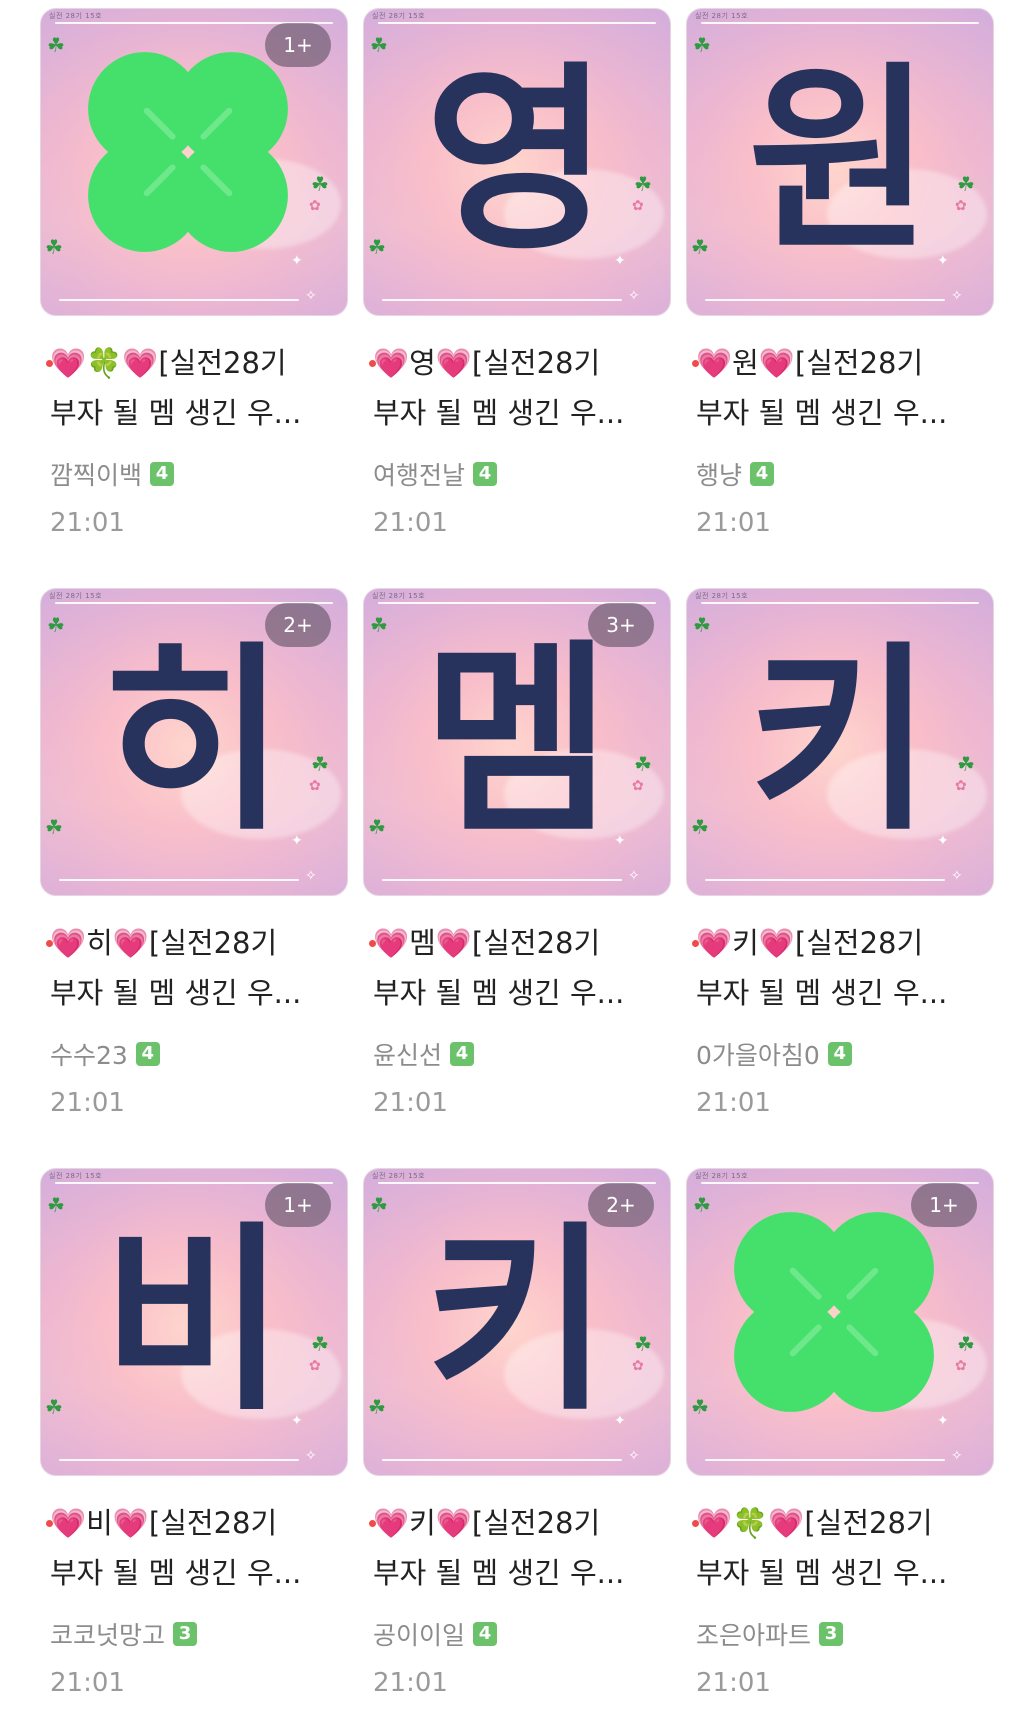  What do you see at coordinates (108, 1635) in the screenshot?
I see `author-name: 코코넛망고` at bounding box center [108, 1635].